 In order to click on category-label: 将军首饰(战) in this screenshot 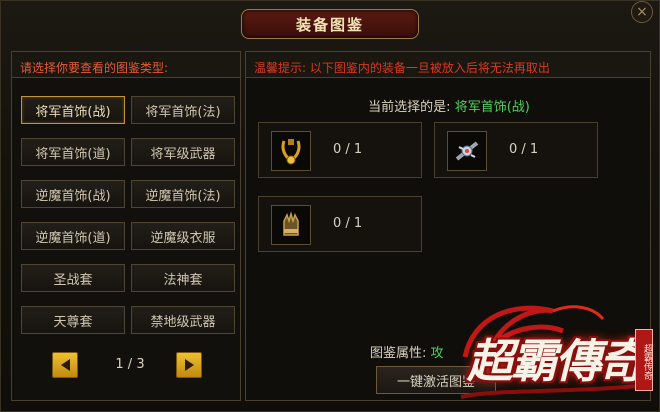, I will do `click(73, 112)`.